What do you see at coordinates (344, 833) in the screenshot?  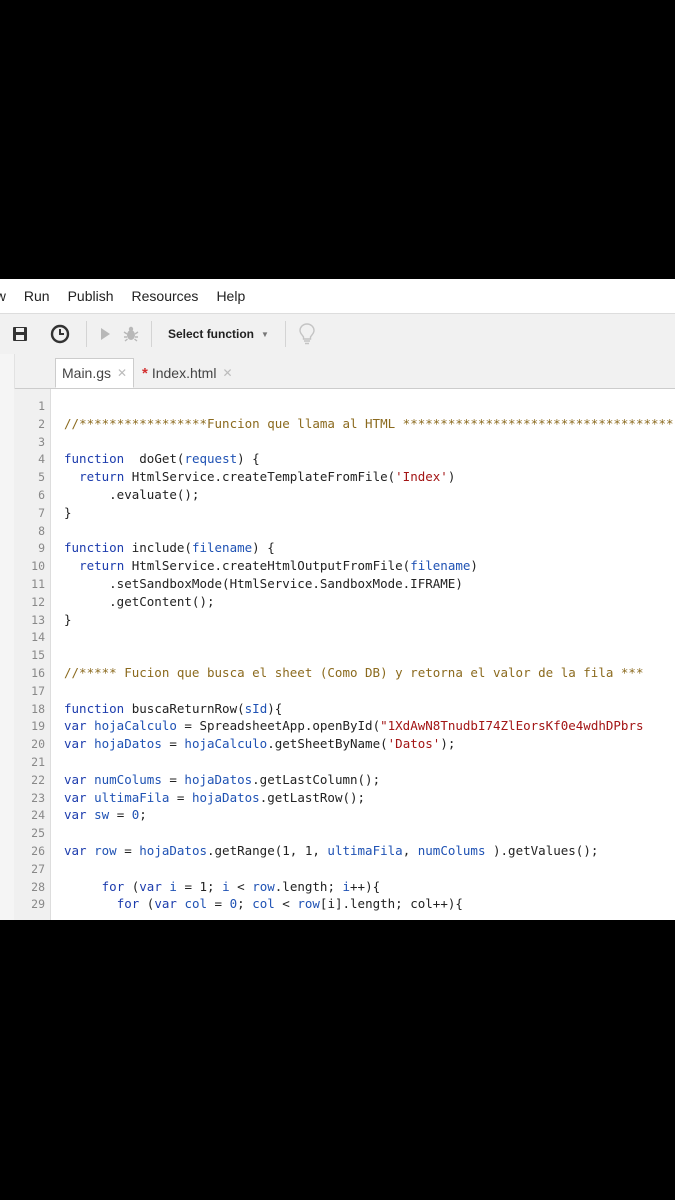 I see `code-line: 25` at bounding box center [344, 833].